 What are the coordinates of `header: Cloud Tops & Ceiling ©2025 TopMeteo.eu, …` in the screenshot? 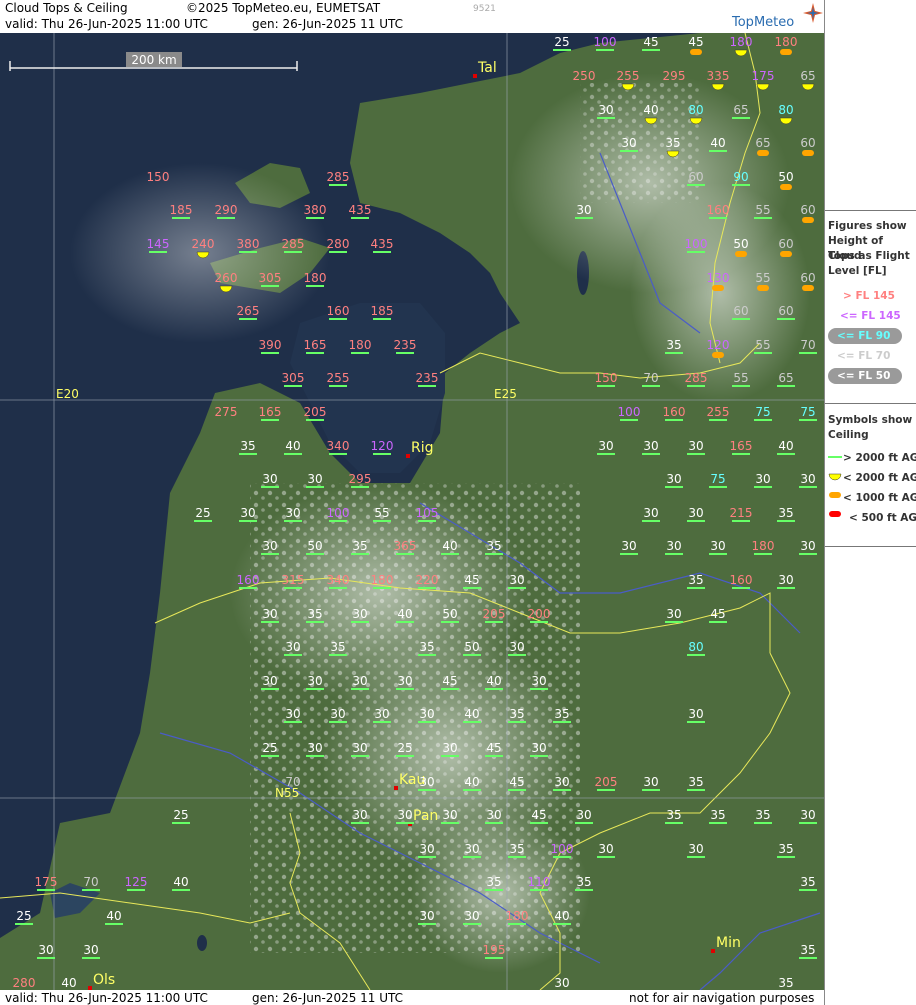 It's located at (458, 16).